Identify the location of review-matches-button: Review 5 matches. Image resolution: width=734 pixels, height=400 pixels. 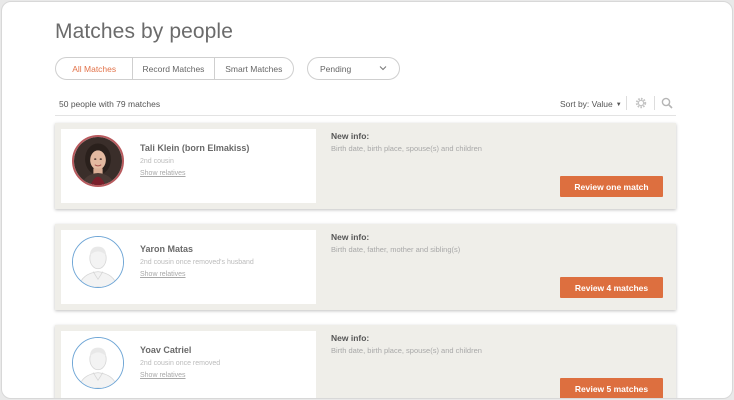
(611, 388).